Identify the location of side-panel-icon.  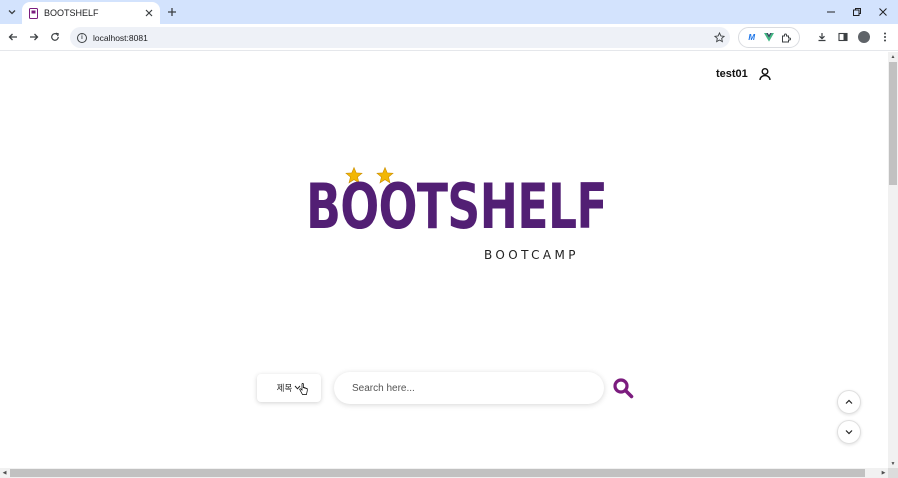
(843, 37).